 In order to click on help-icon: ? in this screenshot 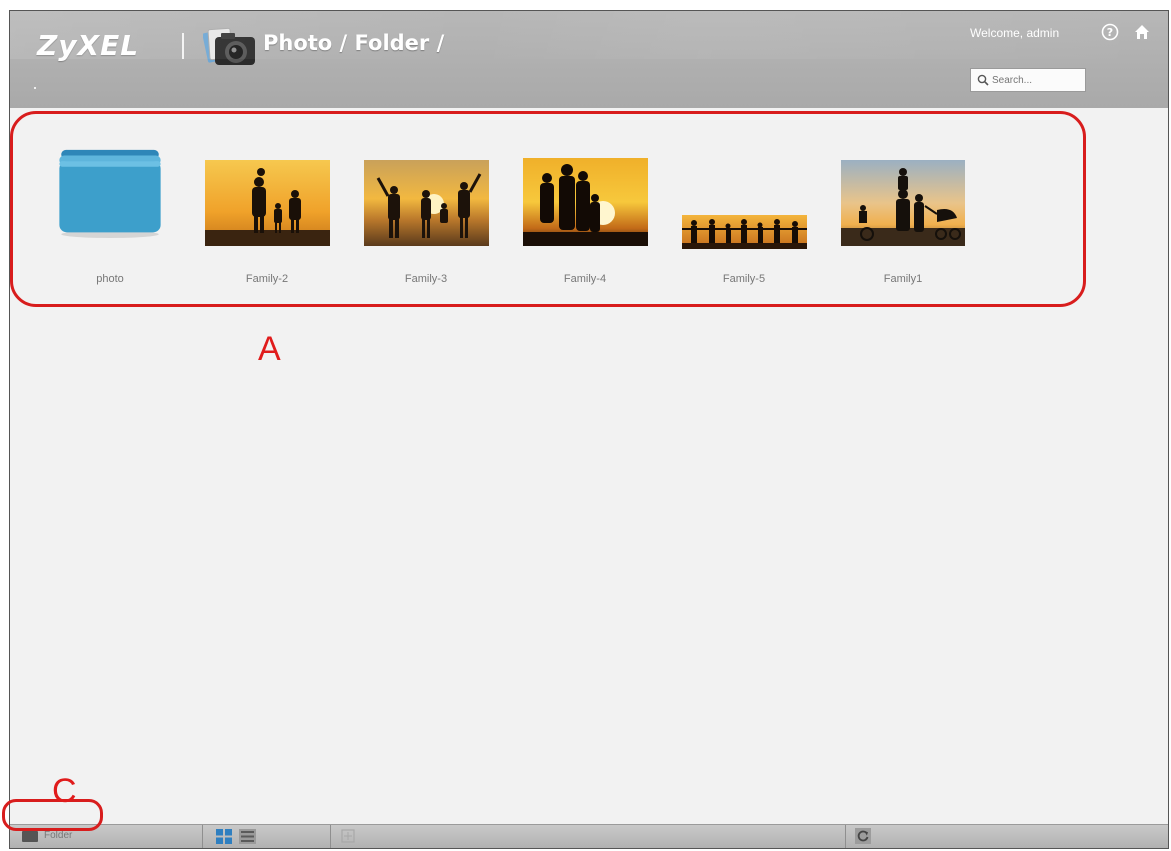, I will do `click(1110, 32)`.